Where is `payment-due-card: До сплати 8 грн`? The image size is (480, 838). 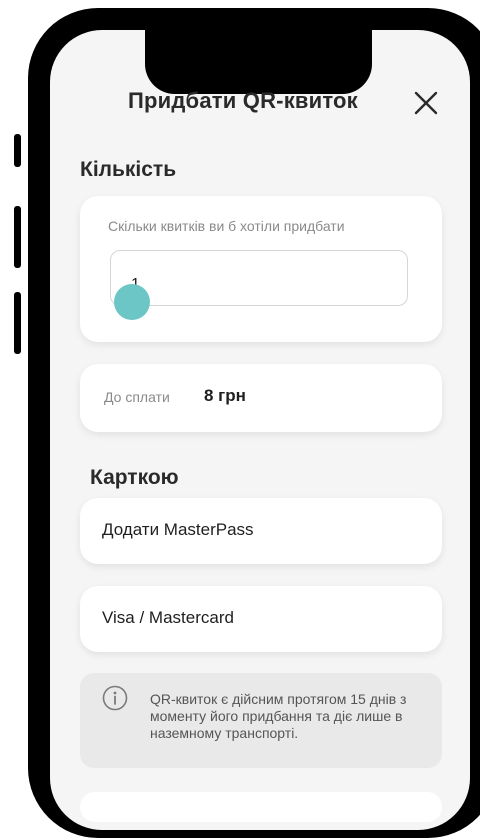 payment-due-card: До сплати 8 грн is located at coordinates (261, 398).